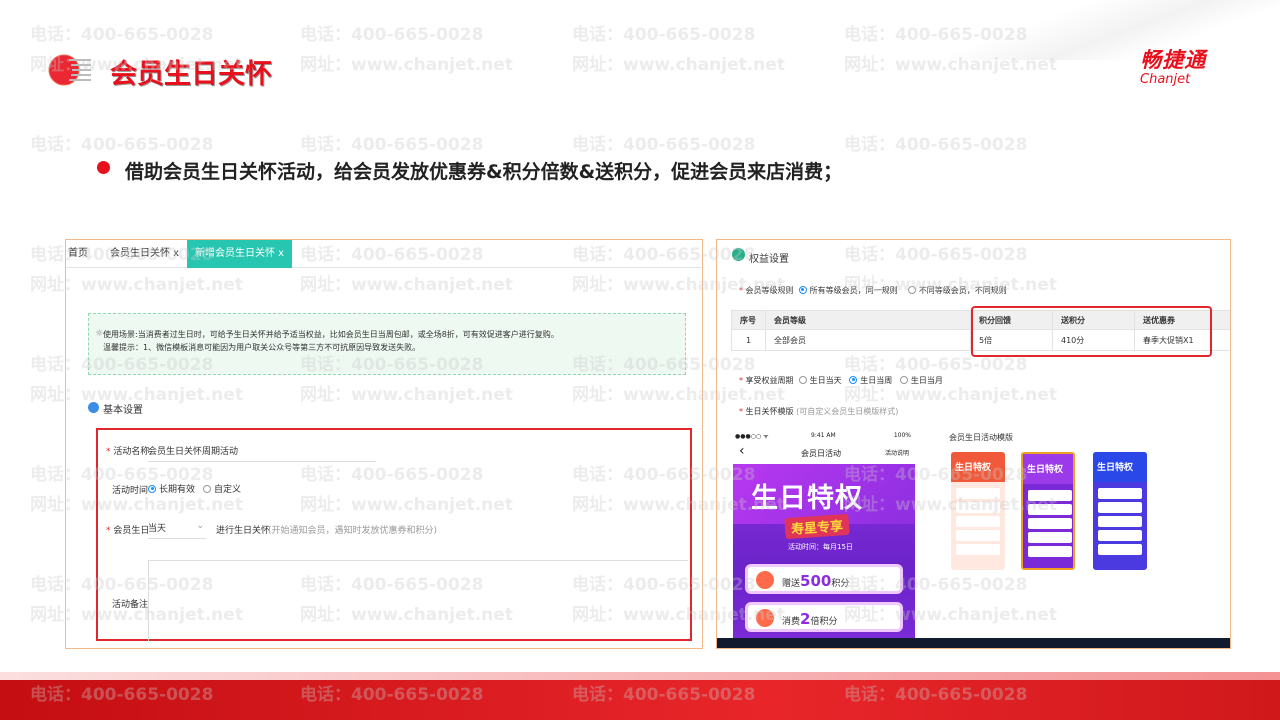 This screenshot has width=1280, height=720. What do you see at coordinates (128, 531) in the screenshot?
I see `member-birthday-label: * 会员生日` at bounding box center [128, 531].